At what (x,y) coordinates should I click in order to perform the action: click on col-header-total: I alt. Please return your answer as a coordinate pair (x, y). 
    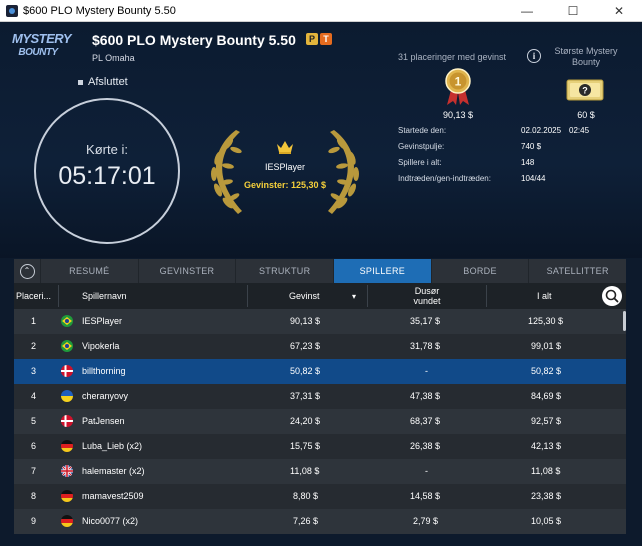
    Looking at the image, I should click on (544, 296).